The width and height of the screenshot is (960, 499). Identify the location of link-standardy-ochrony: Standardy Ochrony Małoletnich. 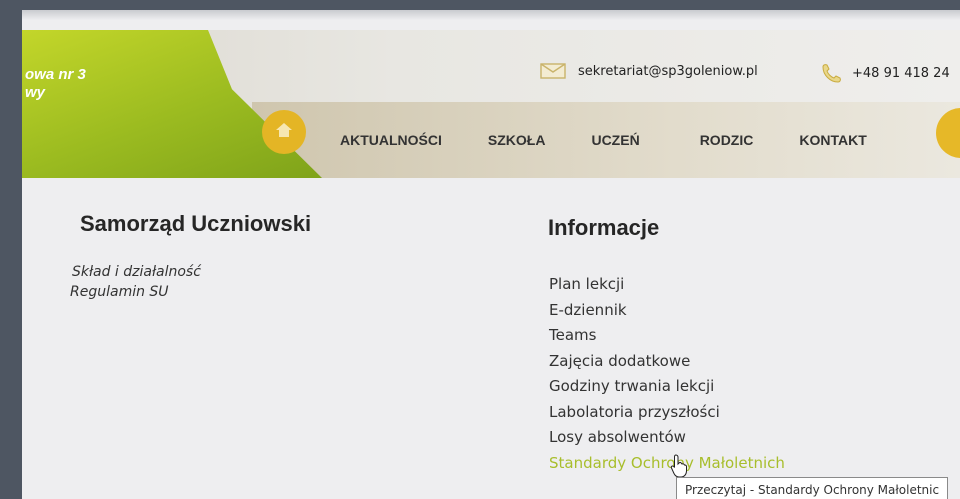
(667, 464).